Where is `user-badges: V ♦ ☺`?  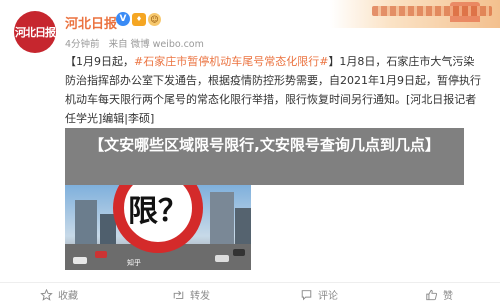 user-badges: V ♦ ☺ is located at coordinates (138, 19).